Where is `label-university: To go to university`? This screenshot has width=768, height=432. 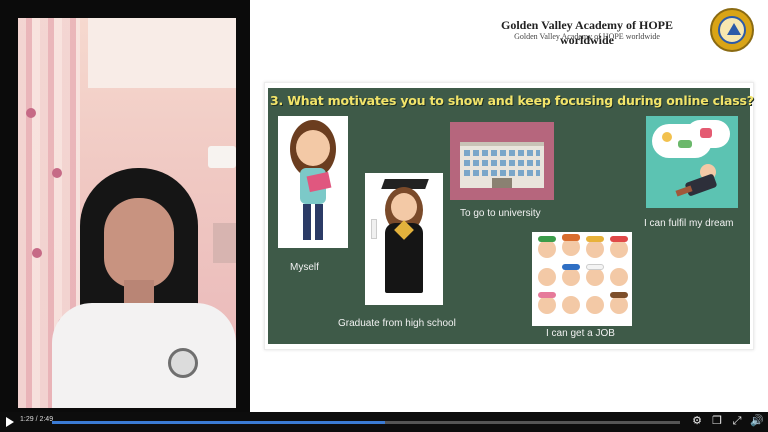 label-university: To go to university is located at coordinates (500, 213).